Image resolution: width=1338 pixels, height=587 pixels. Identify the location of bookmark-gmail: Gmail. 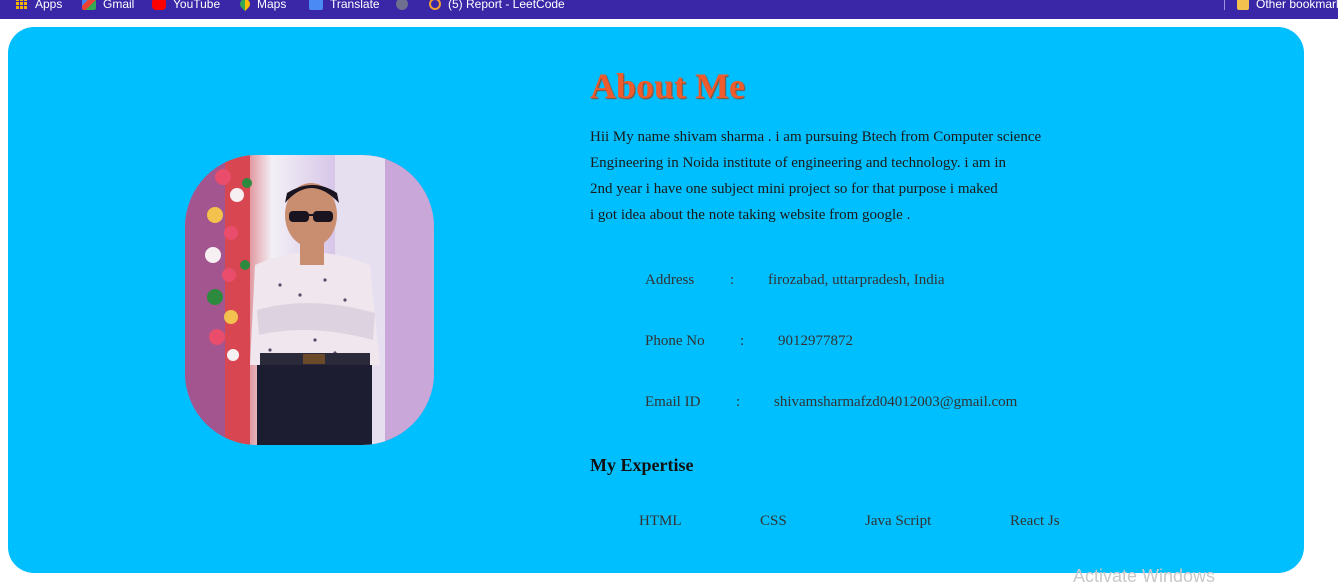
(108, 6).